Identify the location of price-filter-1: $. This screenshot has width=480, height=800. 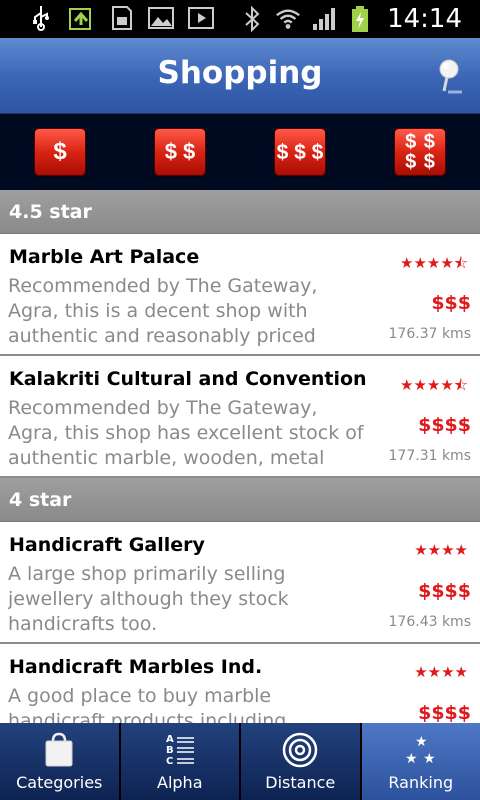
(60, 152).